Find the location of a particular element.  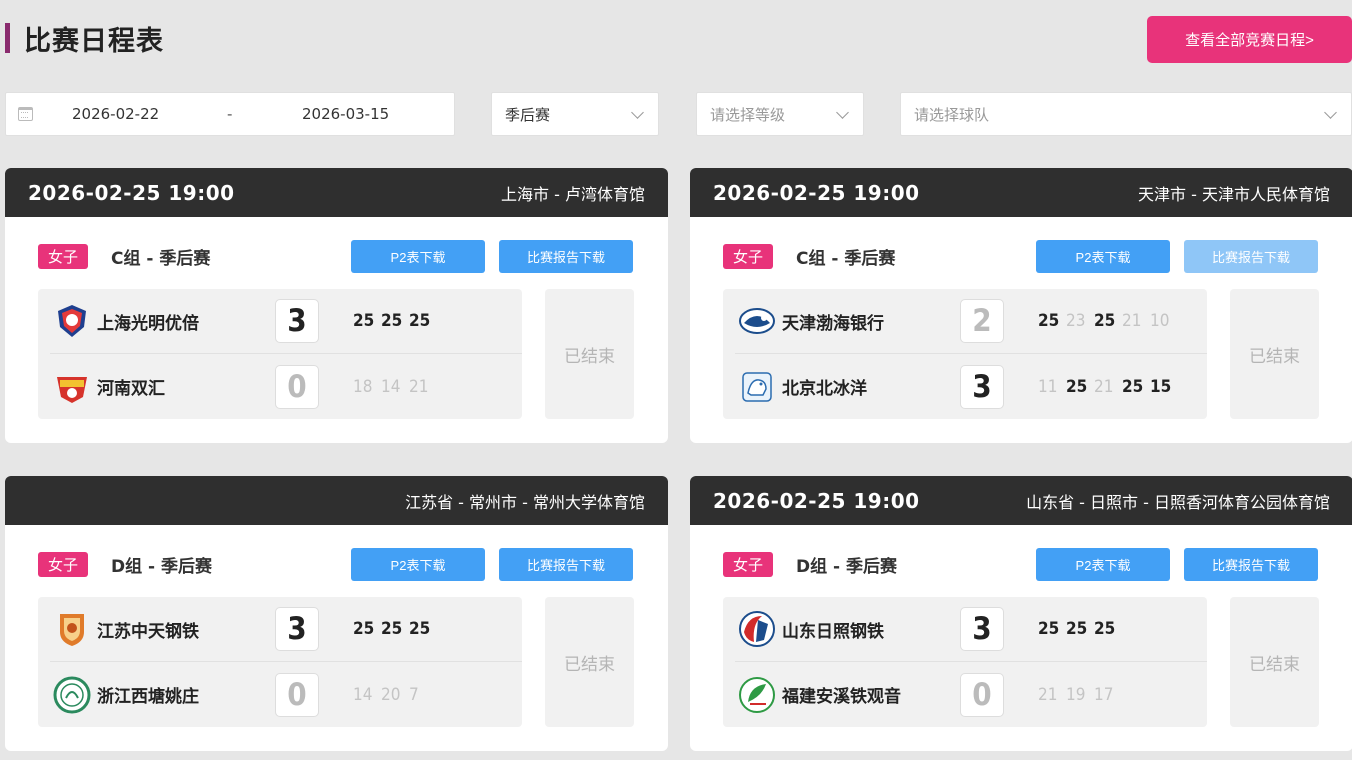

set-scores: 18 14 21 is located at coordinates (395, 387).